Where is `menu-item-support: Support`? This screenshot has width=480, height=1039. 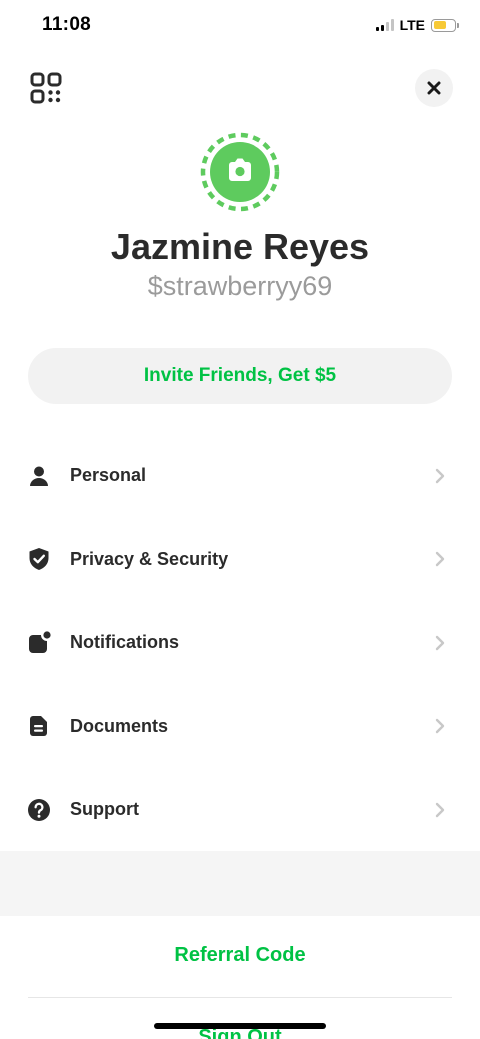
menu-item-support: Support is located at coordinates (240, 810).